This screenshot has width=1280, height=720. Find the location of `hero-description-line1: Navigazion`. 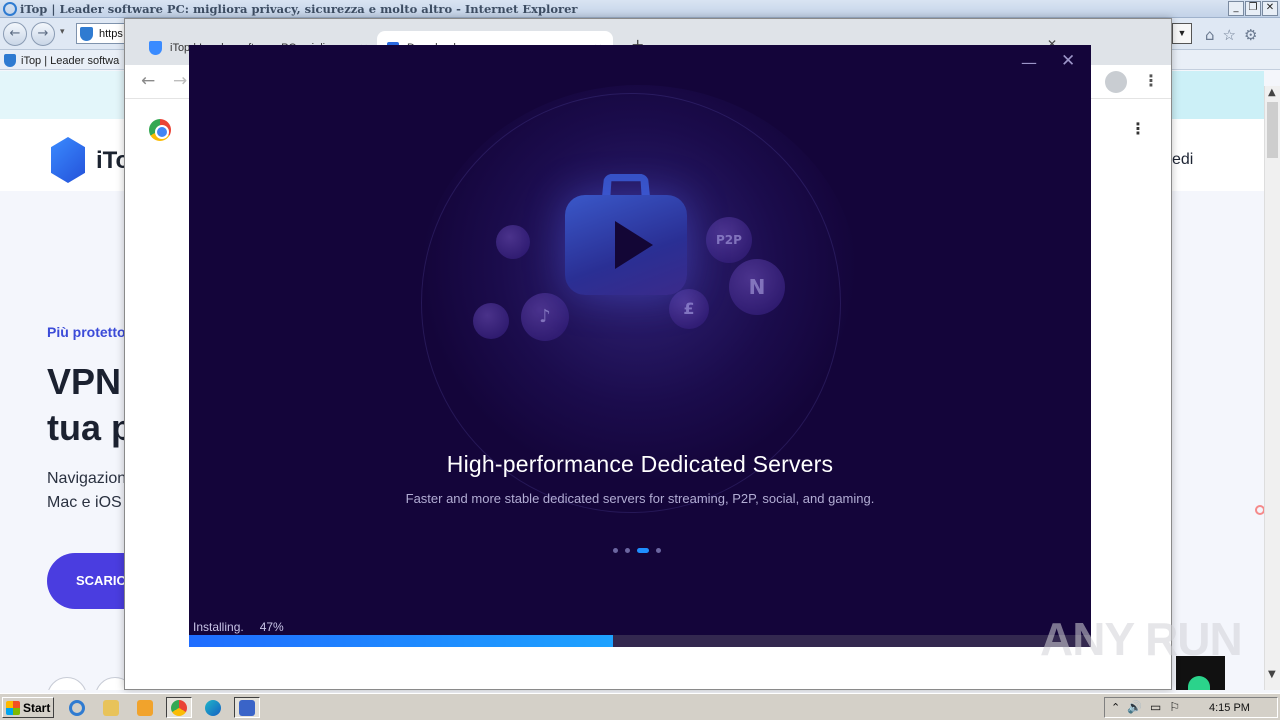

hero-description-line1: Navigazion is located at coordinates (87, 478).